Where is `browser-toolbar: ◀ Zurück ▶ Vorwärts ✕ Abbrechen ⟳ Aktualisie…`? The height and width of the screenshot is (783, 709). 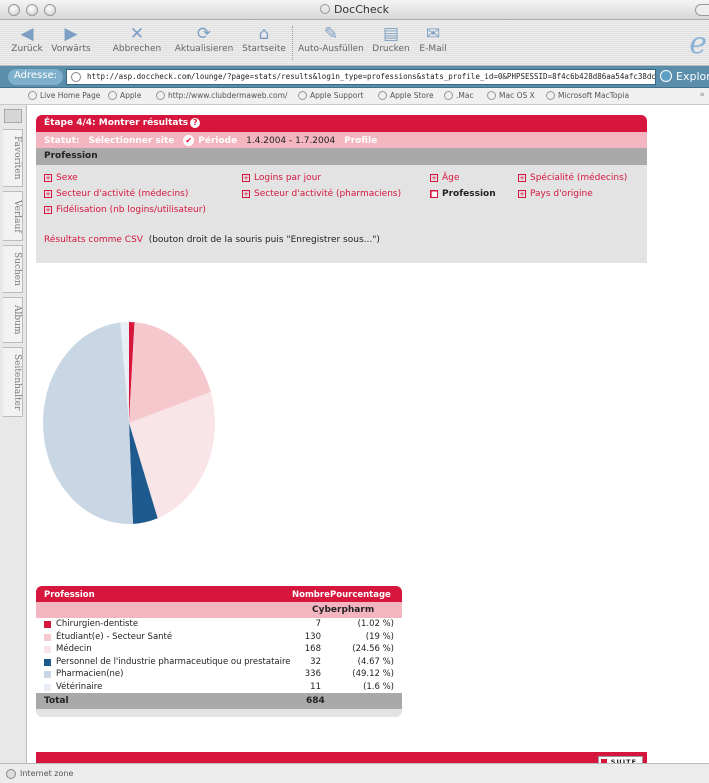 browser-toolbar: ◀ Zurück ▶ Vorwärts ✕ Abbrechen ⟳ Aktualisie… is located at coordinates (354, 43).